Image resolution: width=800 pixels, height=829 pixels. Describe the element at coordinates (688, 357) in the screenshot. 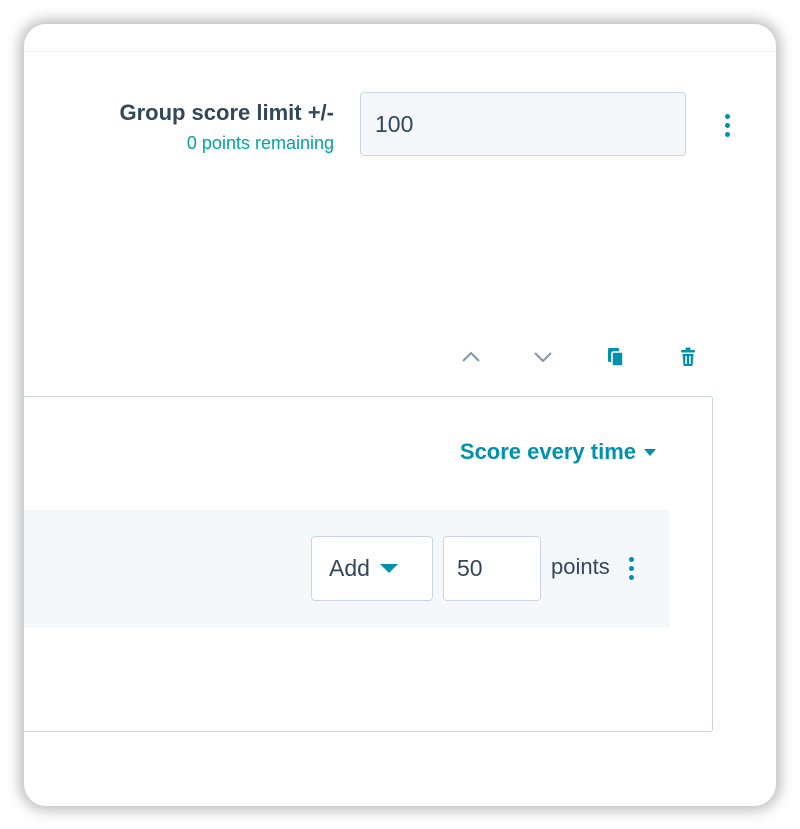

I see `trash-icon` at that location.